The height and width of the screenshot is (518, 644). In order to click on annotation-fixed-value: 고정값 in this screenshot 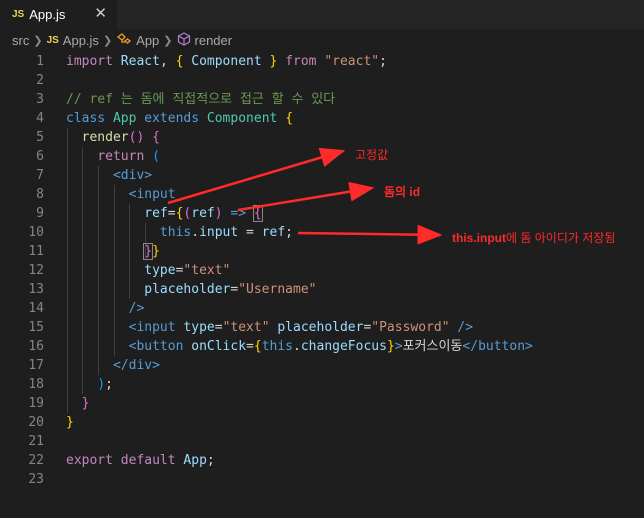, I will do `click(372, 155)`.